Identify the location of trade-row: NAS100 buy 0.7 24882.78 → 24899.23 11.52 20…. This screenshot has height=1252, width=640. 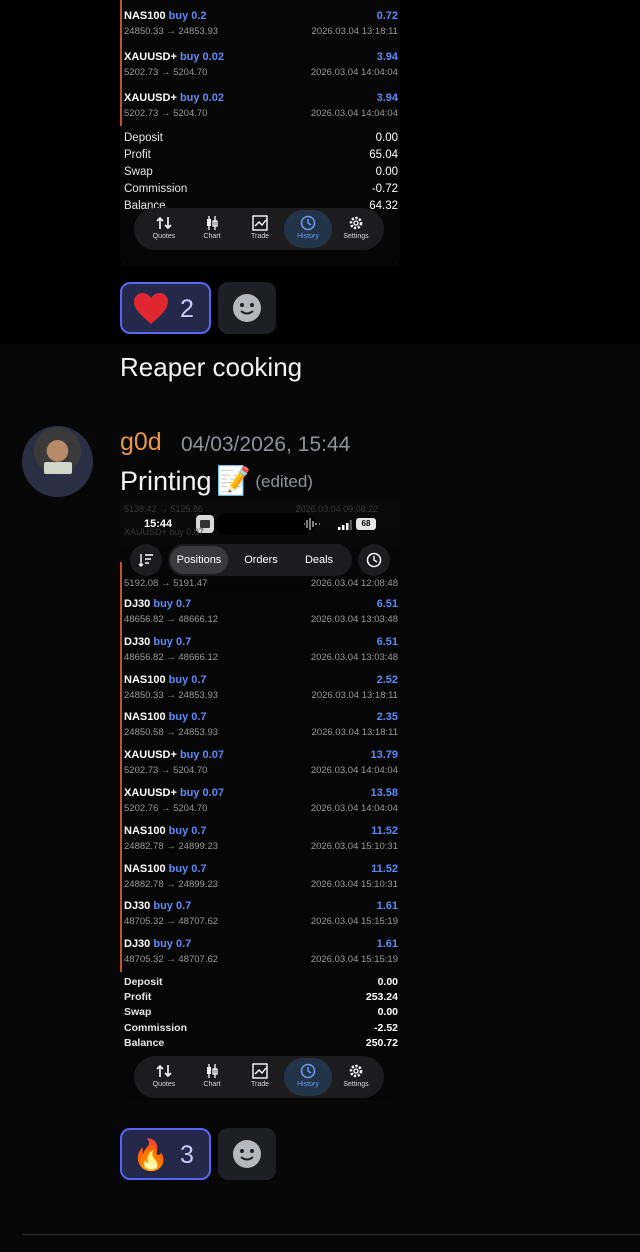
(261, 843).